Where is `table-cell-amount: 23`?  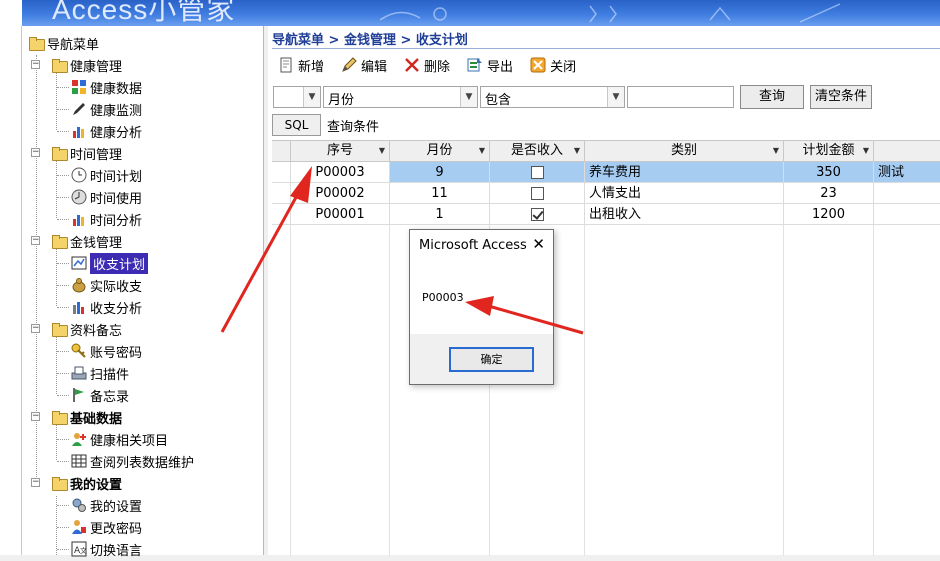
table-cell-amount: 23 is located at coordinates (829, 193).